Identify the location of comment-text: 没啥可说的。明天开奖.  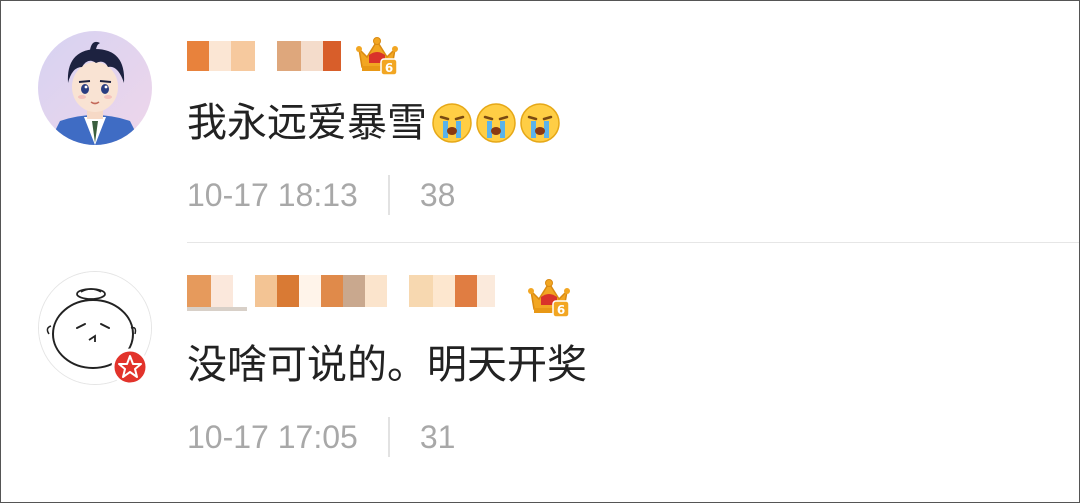
(387, 365).